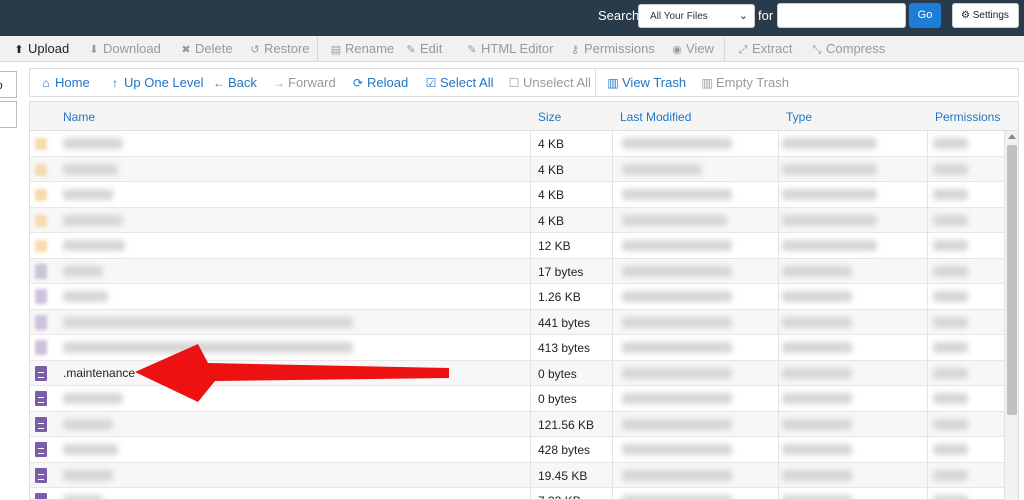  What do you see at coordinates (646, 82) in the screenshot?
I see `view-trash-button: ▥ View Trash` at bounding box center [646, 82].